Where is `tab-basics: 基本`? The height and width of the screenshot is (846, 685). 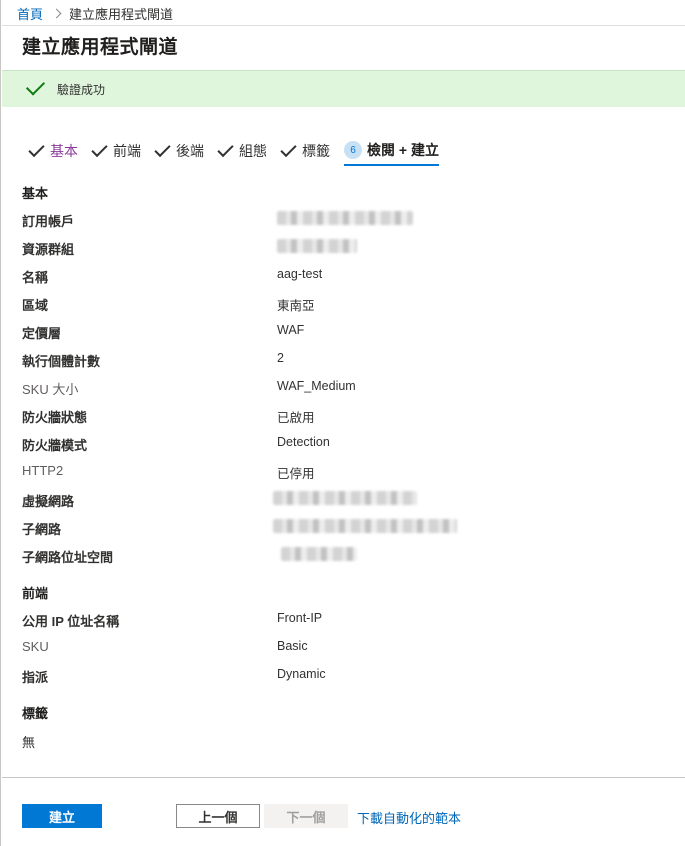
tab-basics: 基本 is located at coordinates (53, 151).